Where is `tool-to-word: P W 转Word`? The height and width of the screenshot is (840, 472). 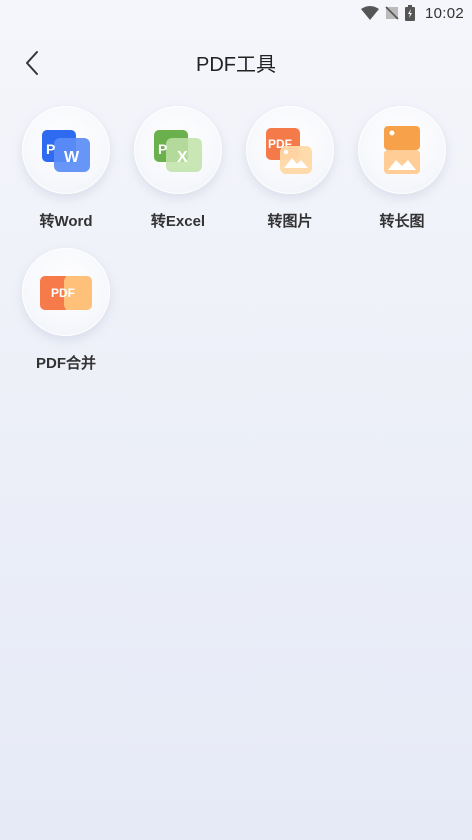
tool-to-word: P W 转Word is located at coordinates (66, 168).